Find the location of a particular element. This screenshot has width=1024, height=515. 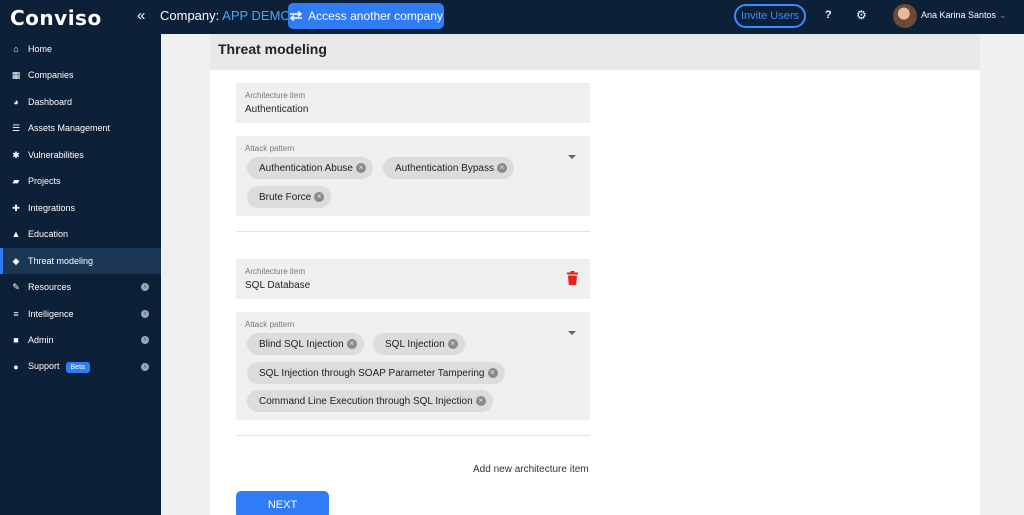

next-button: NEXT is located at coordinates (282, 503).